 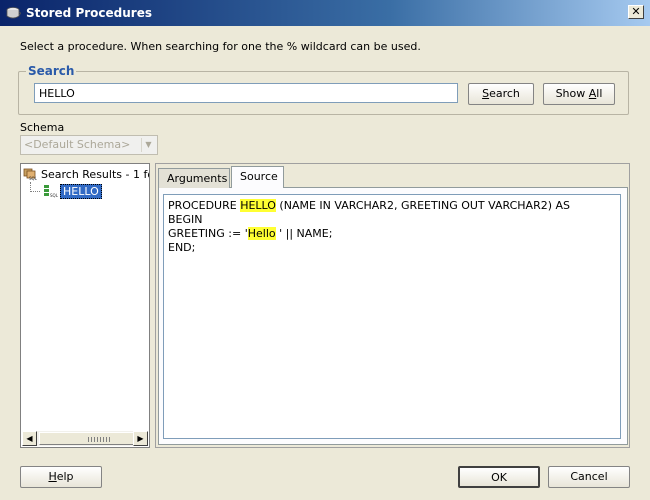 I want to click on search-input, so click(x=246, y=93).